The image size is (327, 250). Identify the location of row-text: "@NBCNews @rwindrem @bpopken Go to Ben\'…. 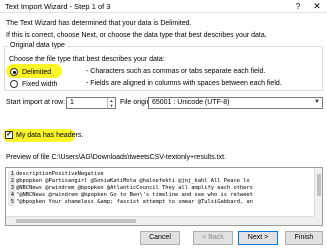
(134, 194).